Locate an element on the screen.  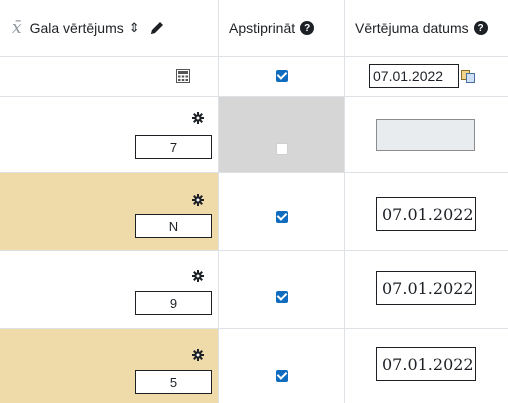
bulk-grade-cell is located at coordinates (109, 76).